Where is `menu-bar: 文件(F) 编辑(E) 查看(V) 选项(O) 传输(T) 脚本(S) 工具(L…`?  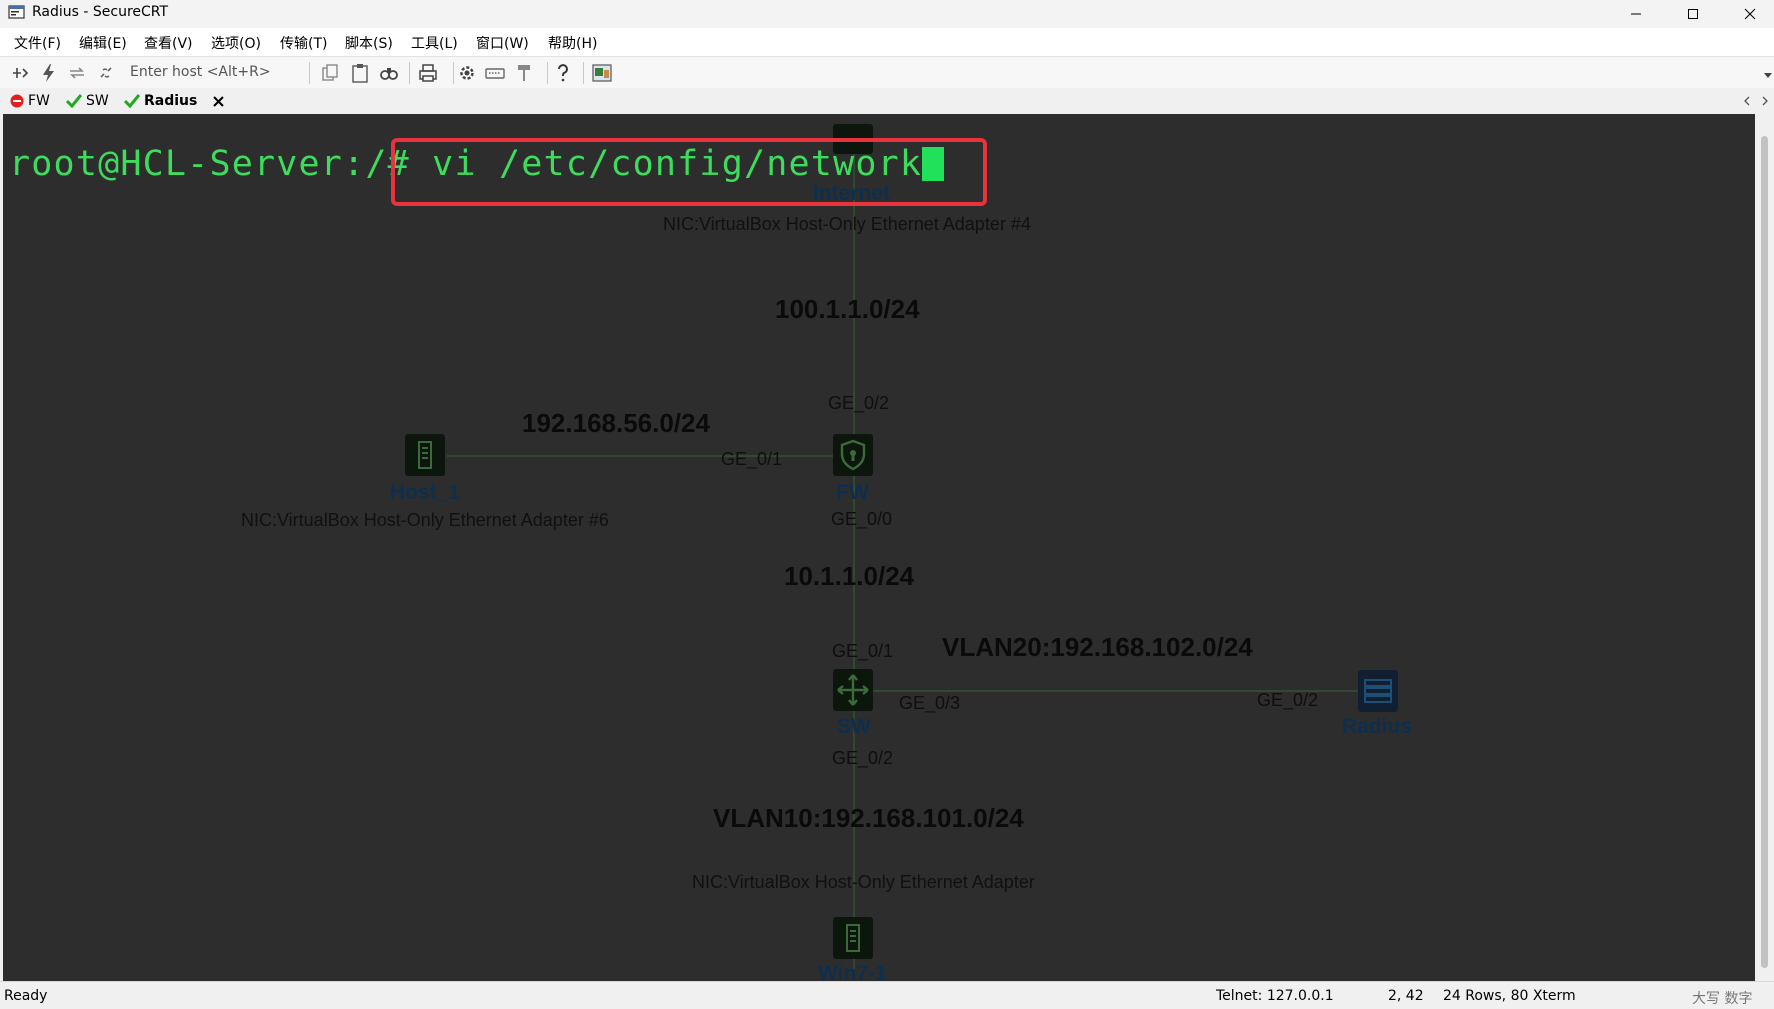
menu-bar: 文件(F) 编辑(E) 查看(V) 选项(O) 传输(T) 脚本(S) 工具(L… is located at coordinates (887, 42).